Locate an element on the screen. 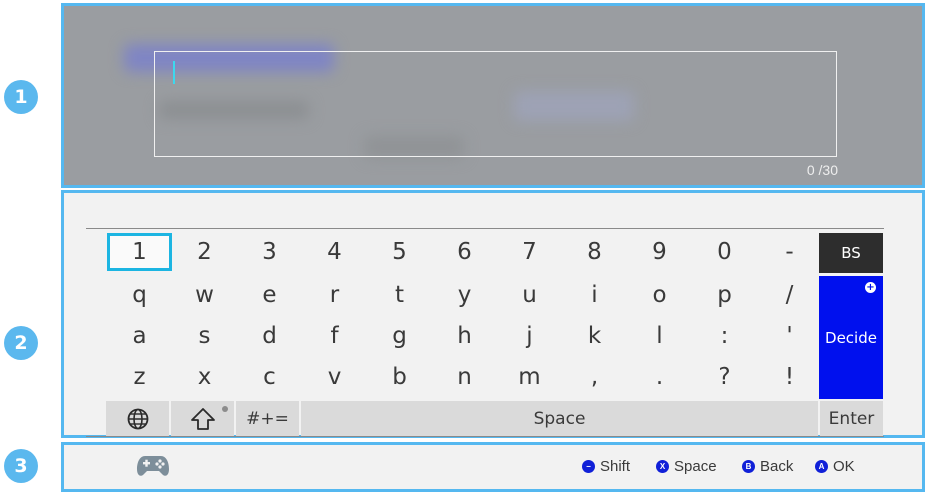 Image resolution: width=930 pixels, height=495 pixels. decide-label: Decide is located at coordinates (851, 337).